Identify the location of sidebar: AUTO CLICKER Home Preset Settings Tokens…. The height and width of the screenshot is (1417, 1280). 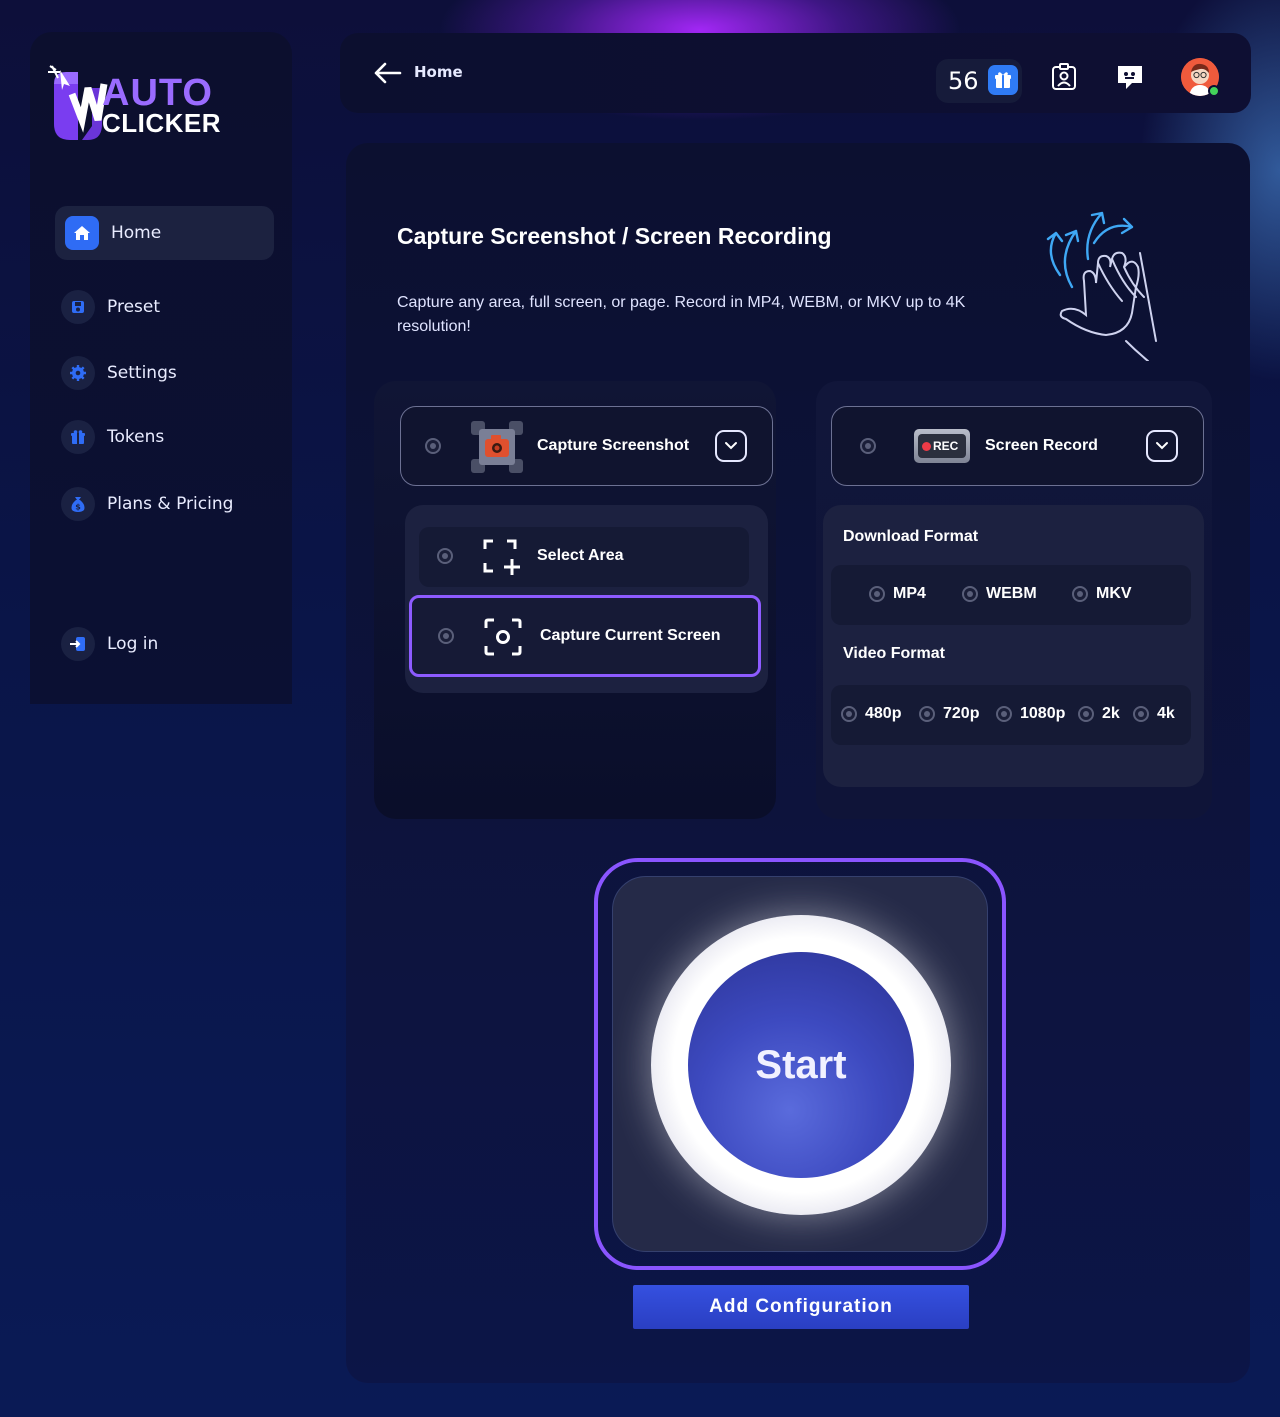
(161, 368).